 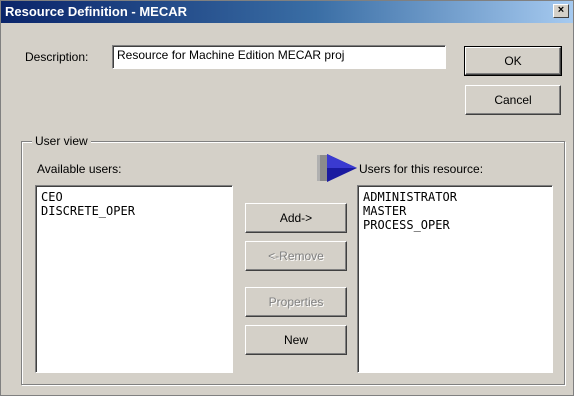 I want to click on remove-button: <-Remove, so click(x=296, y=256).